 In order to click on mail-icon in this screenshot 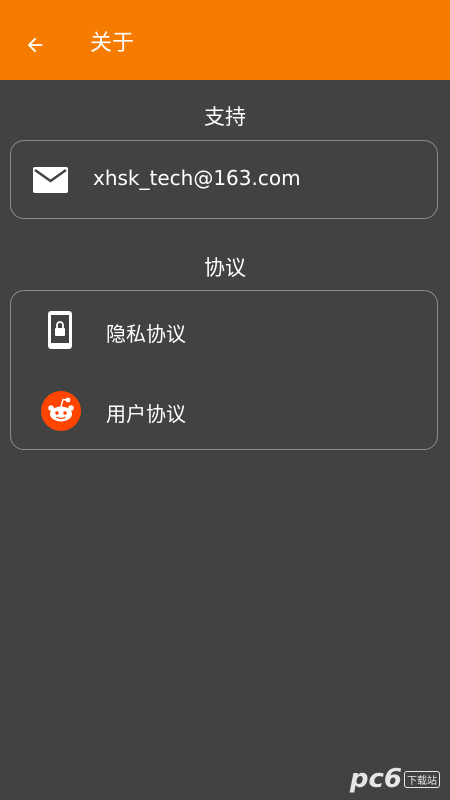, I will do `click(50, 180)`.